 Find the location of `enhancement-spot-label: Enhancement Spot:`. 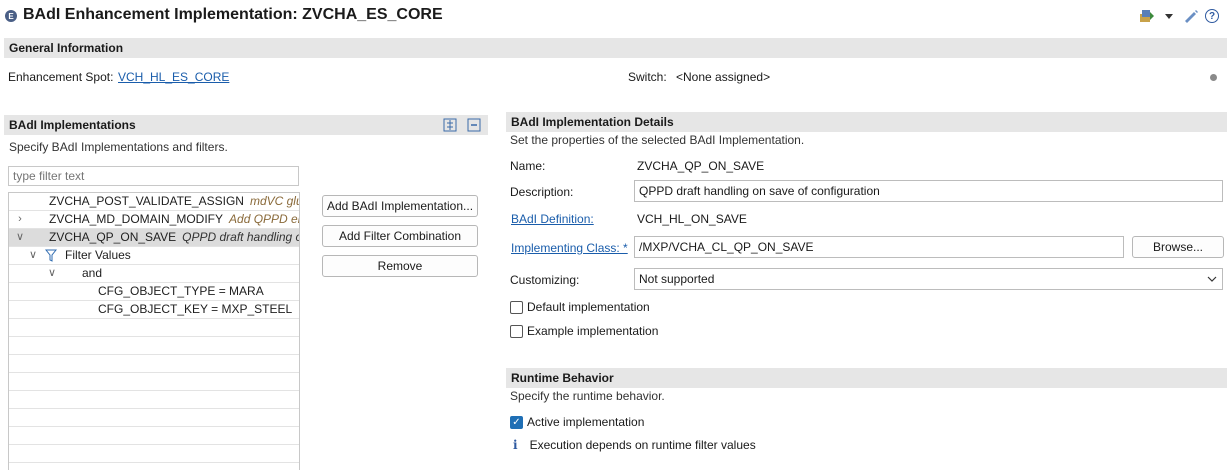

enhancement-spot-label: Enhancement Spot: is located at coordinates (61, 77).